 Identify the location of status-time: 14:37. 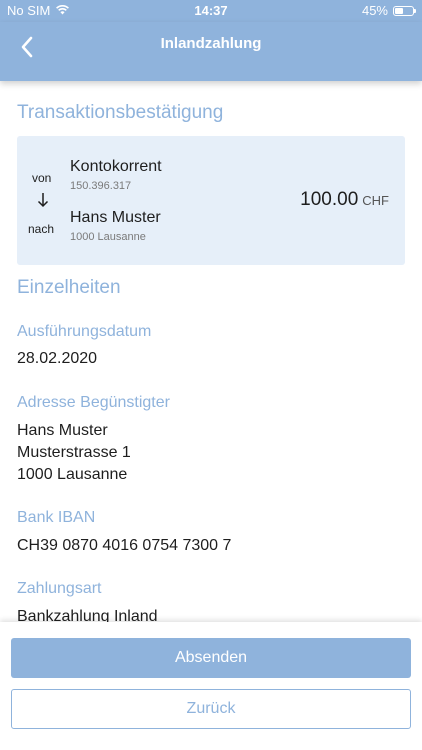
(211, 10).